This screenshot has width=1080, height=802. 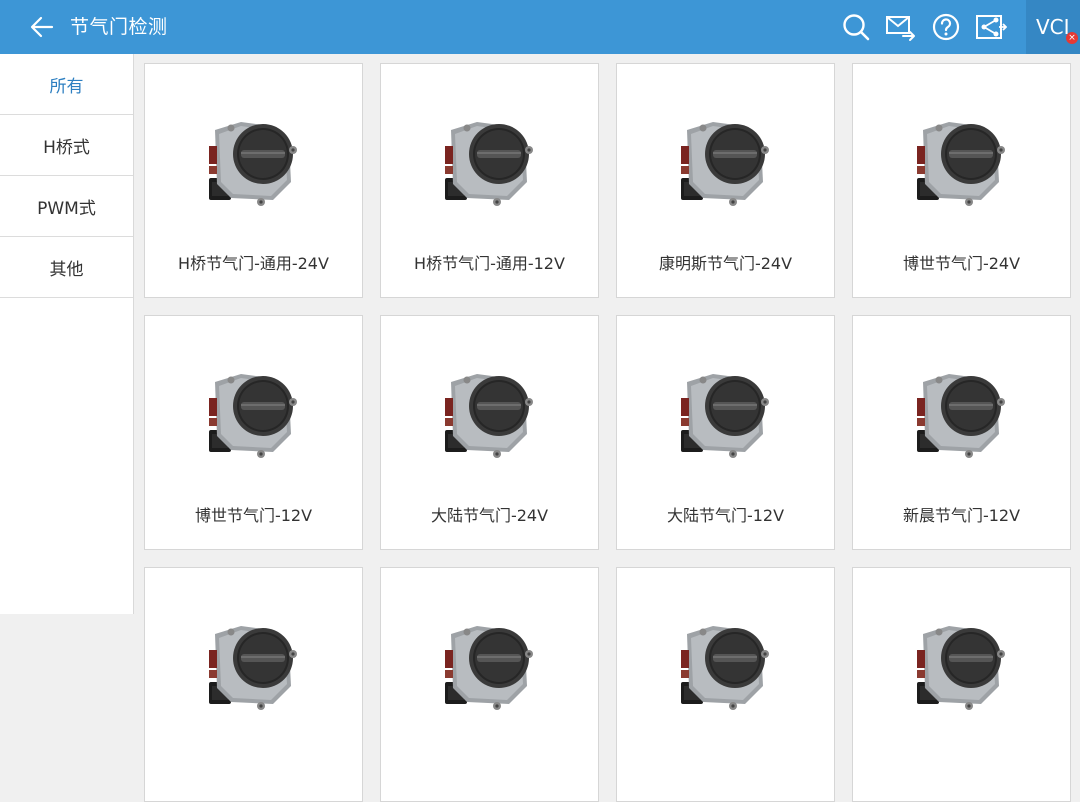 I want to click on vci-label: VCI, so click(x=1053, y=27).